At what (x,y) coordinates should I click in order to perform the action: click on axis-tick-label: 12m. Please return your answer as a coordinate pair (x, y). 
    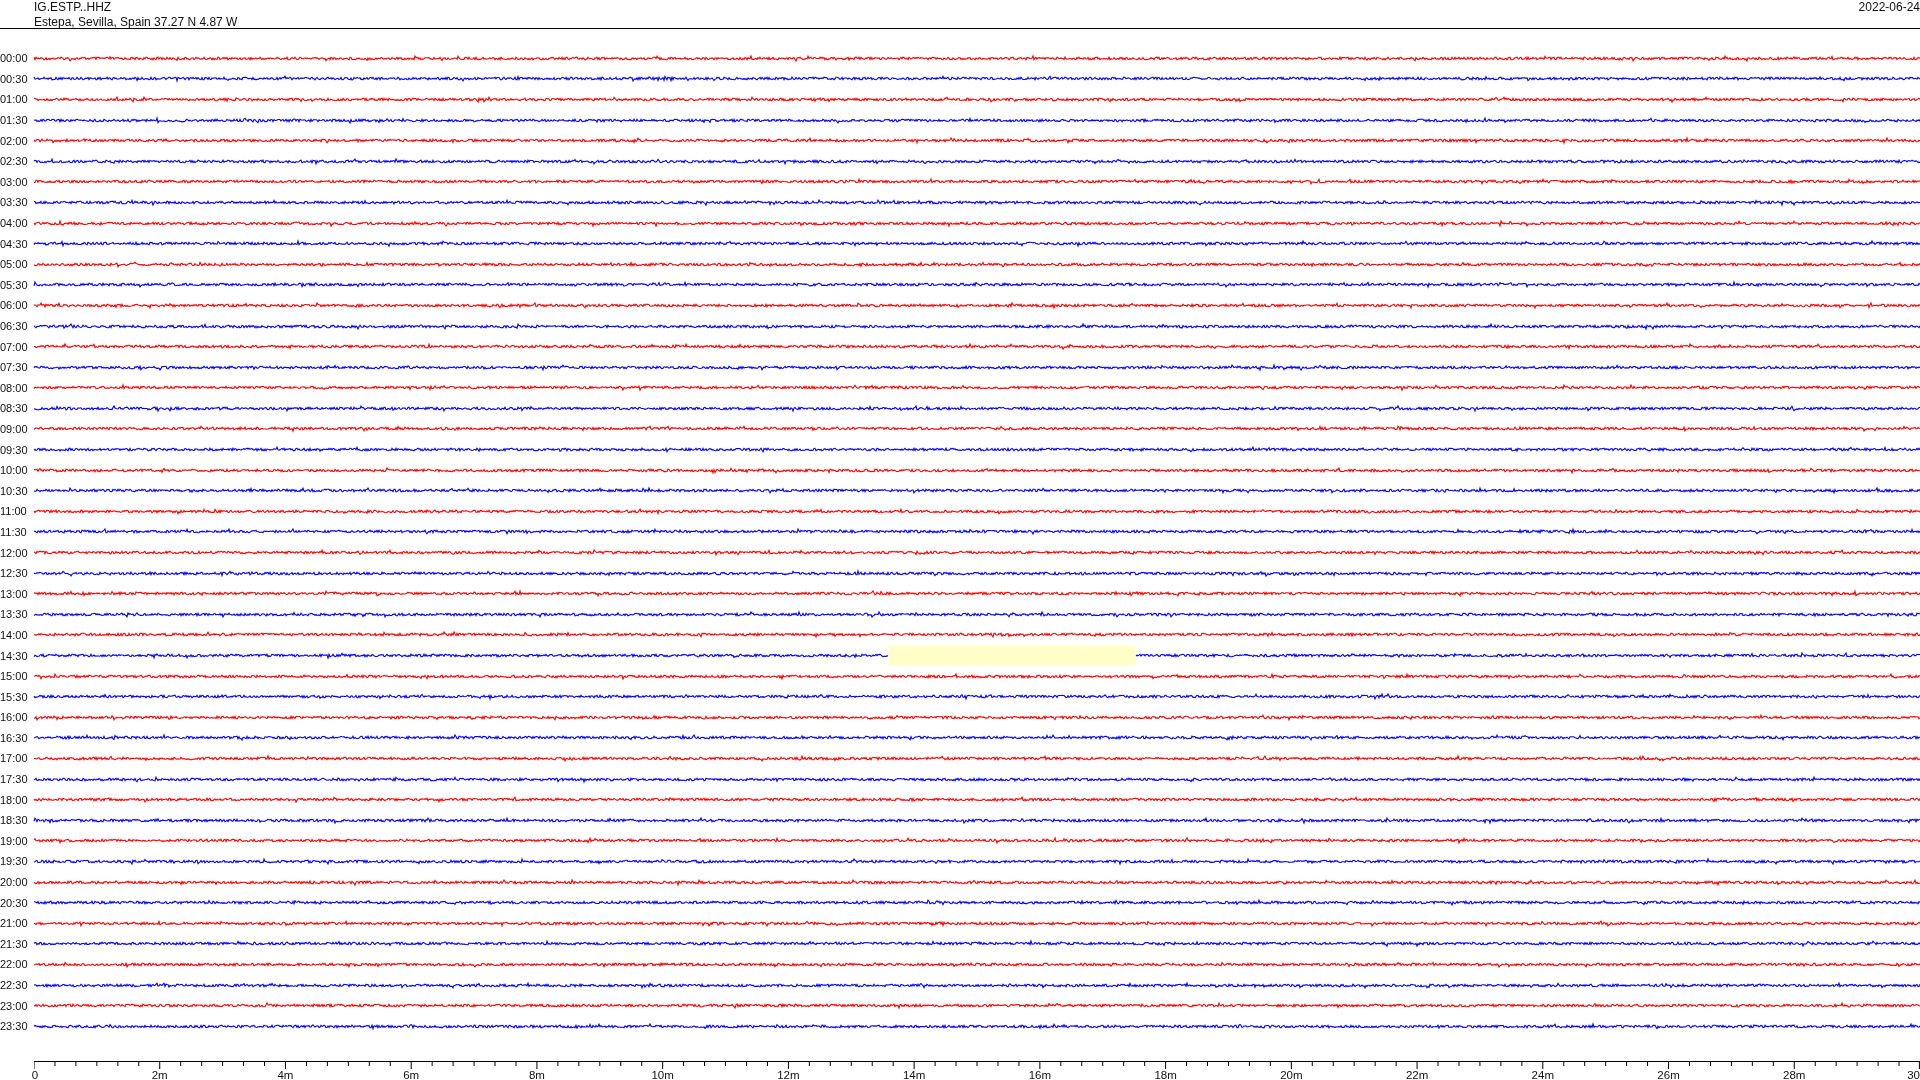
    Looking at the image, I should click on (788, 1074).